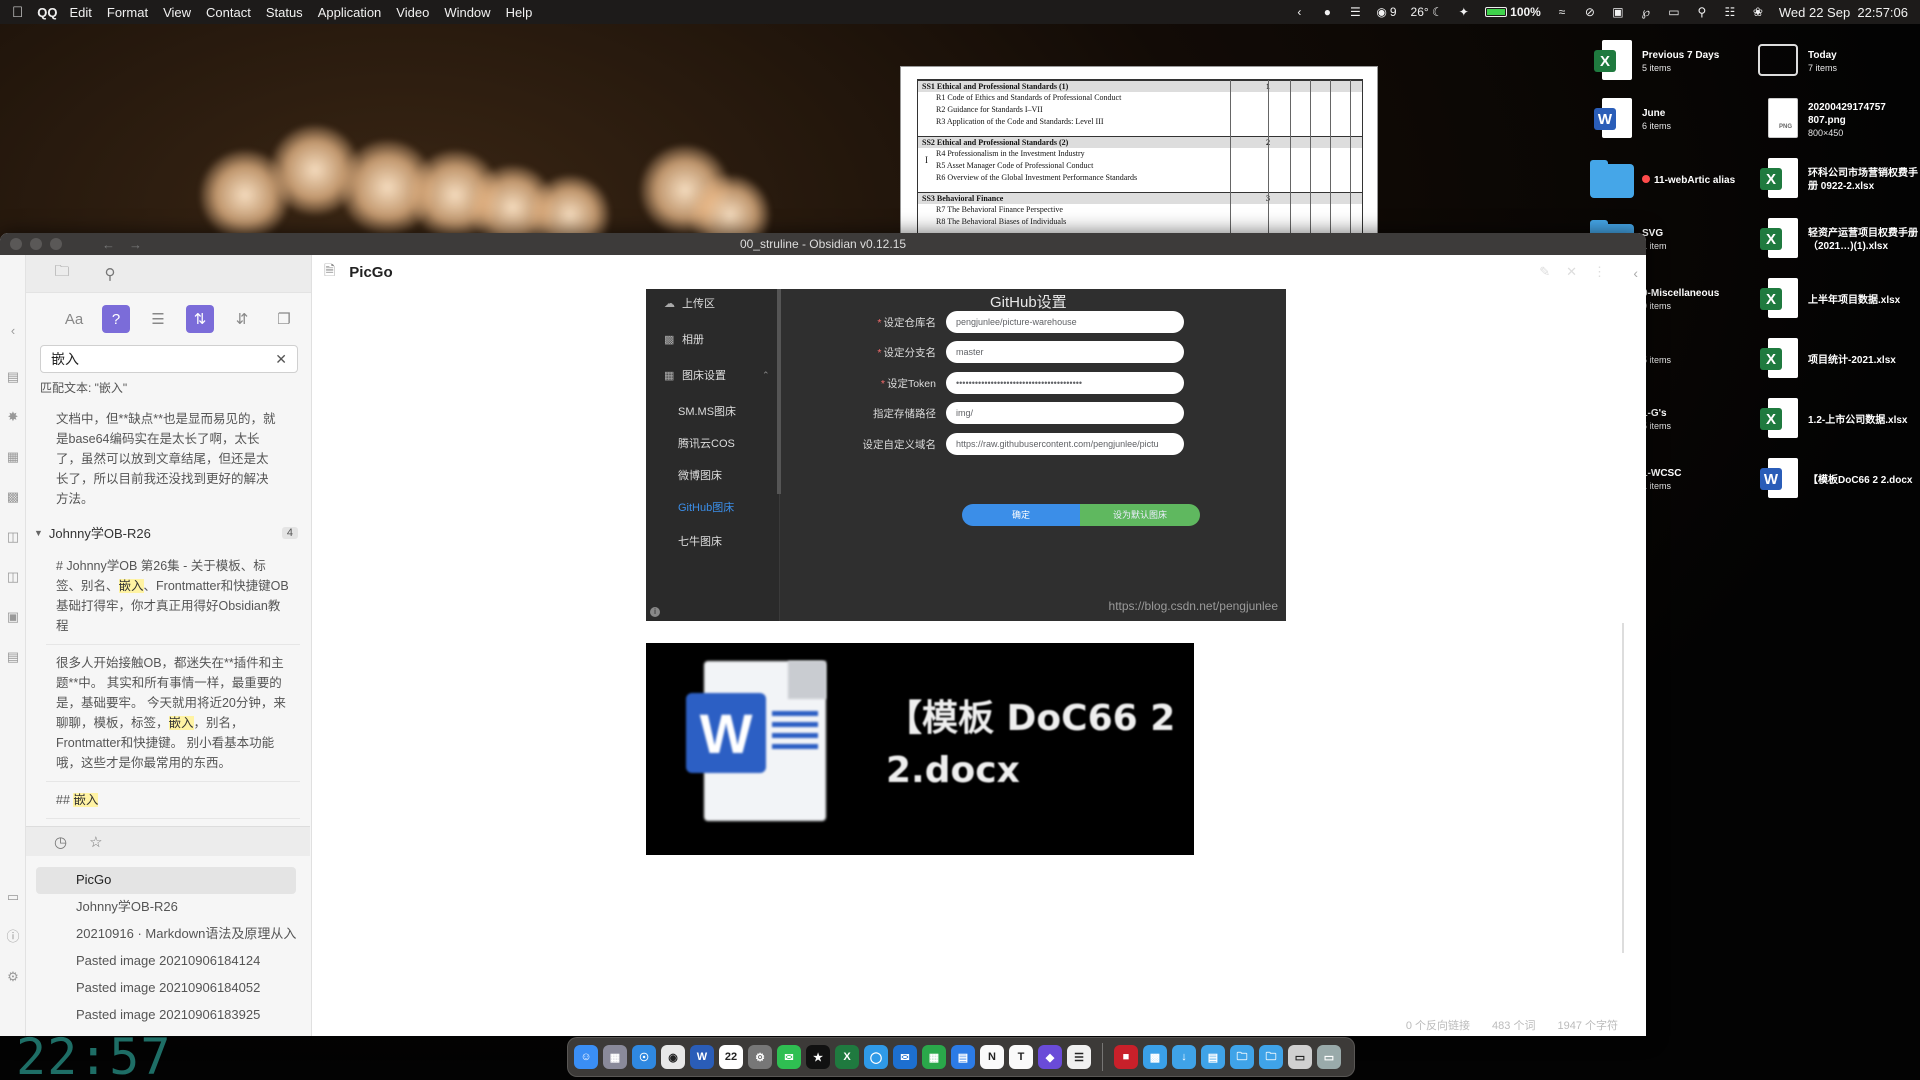 Image resolution: width=1920 pixels, height=1080 pixels. Describe the element at coordinates (1544, 272) in the screenshot. I see `edit-icon: ✎` at that location.